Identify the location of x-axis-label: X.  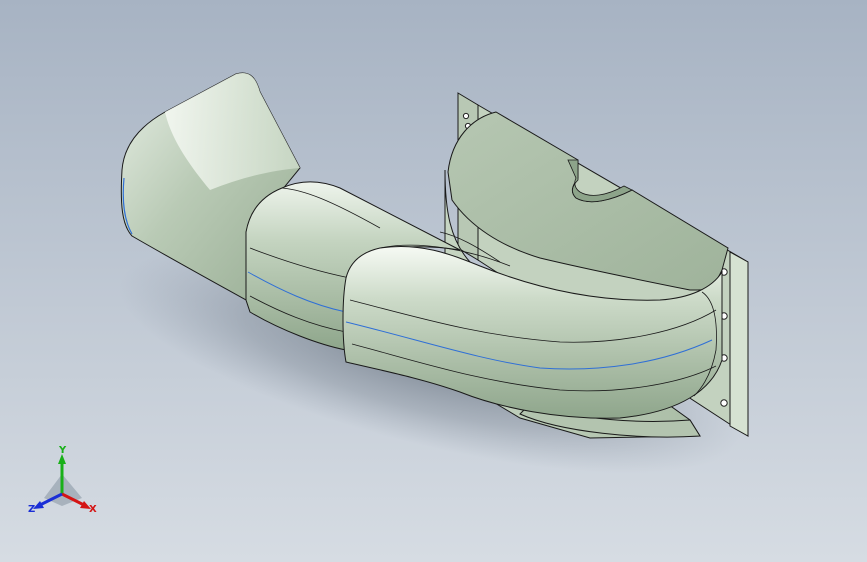
(93, 509).